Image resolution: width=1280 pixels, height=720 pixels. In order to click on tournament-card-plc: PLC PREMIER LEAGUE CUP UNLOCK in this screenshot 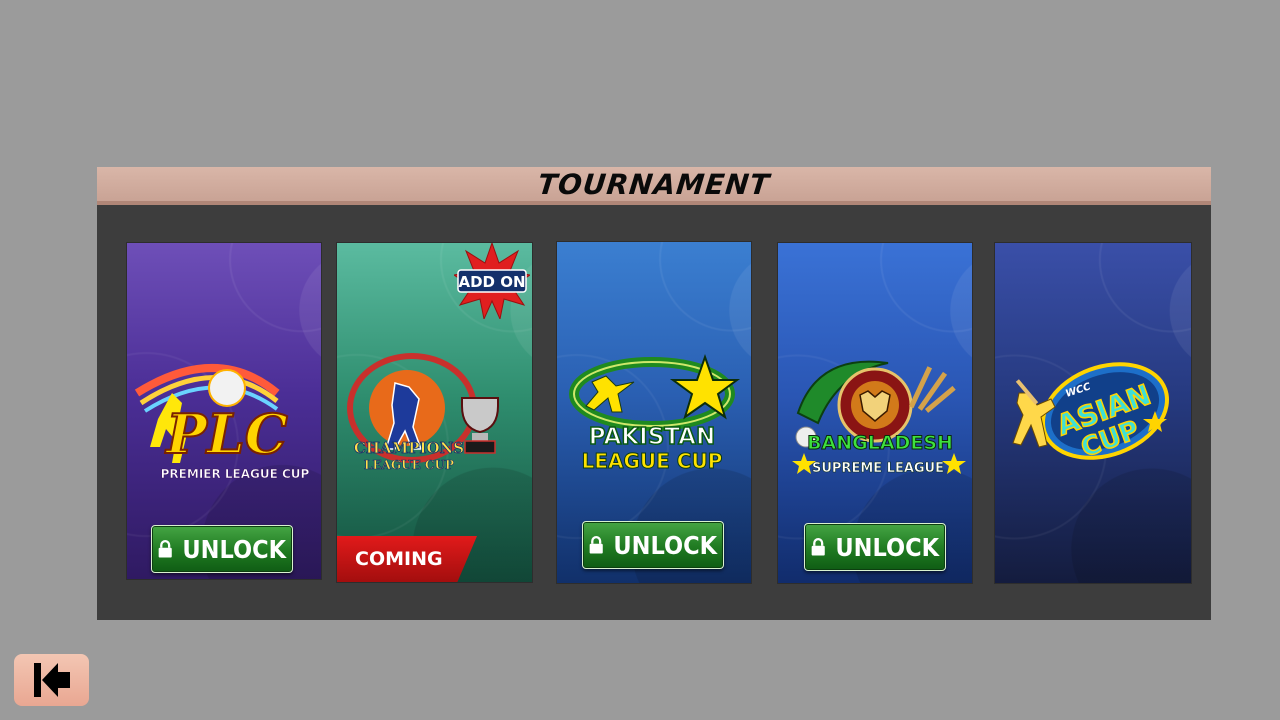, I will do `click(224, 411)`.